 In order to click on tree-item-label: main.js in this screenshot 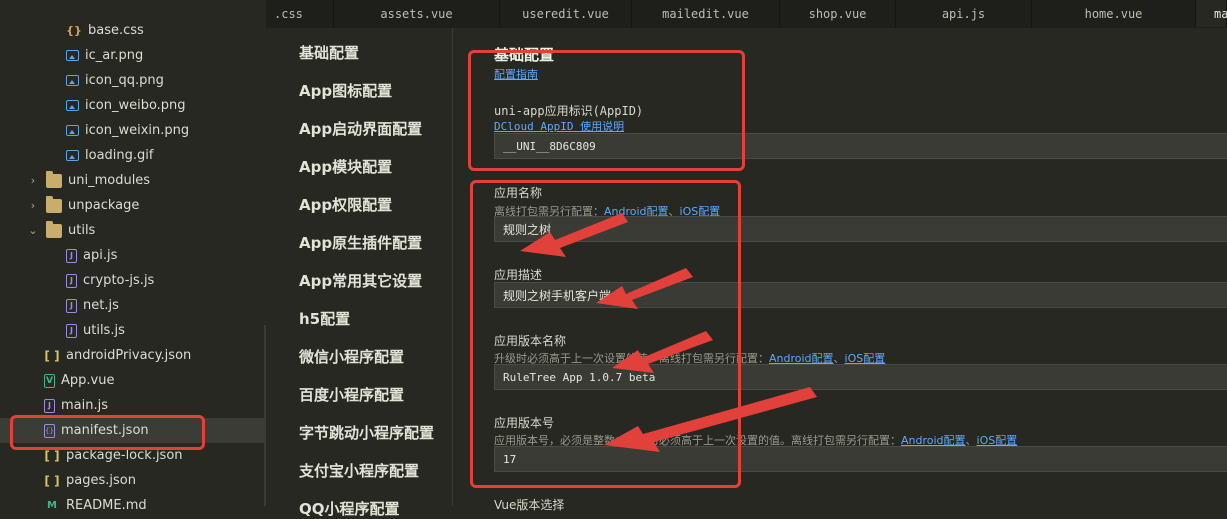, I will do `click(84, 405)`.